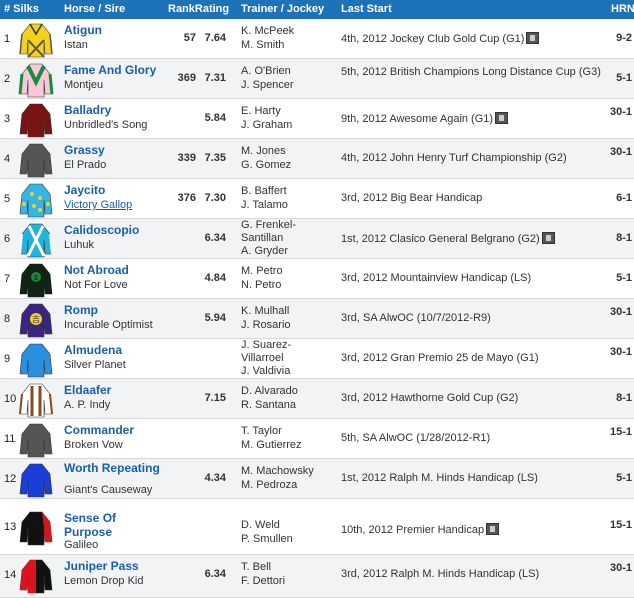 This screenshot has height=598, width=634. What do you see at coordinates (266, 71) in the screenshot?
I see `trainer-name: A. O'Brien` at bounding box center [266, 71].